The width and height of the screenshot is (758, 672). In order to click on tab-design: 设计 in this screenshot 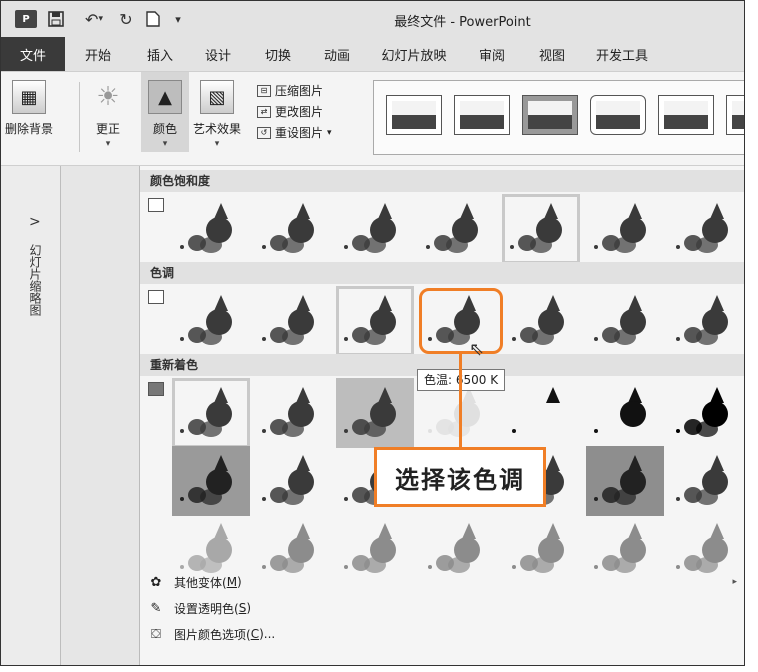, I will do `click(218, 54)`.